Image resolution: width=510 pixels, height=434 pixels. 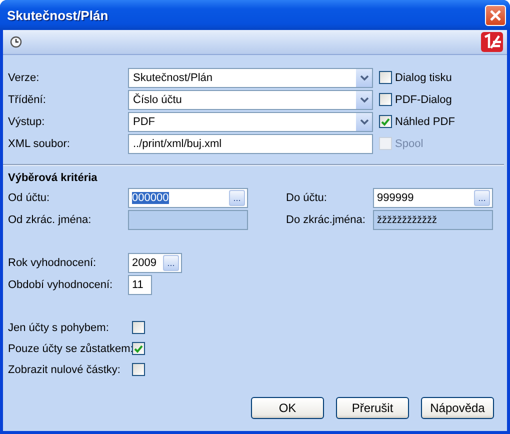 I want to click on checkbox-label: Pouze účty se zůstatkem:, so click(x=71, y=348).